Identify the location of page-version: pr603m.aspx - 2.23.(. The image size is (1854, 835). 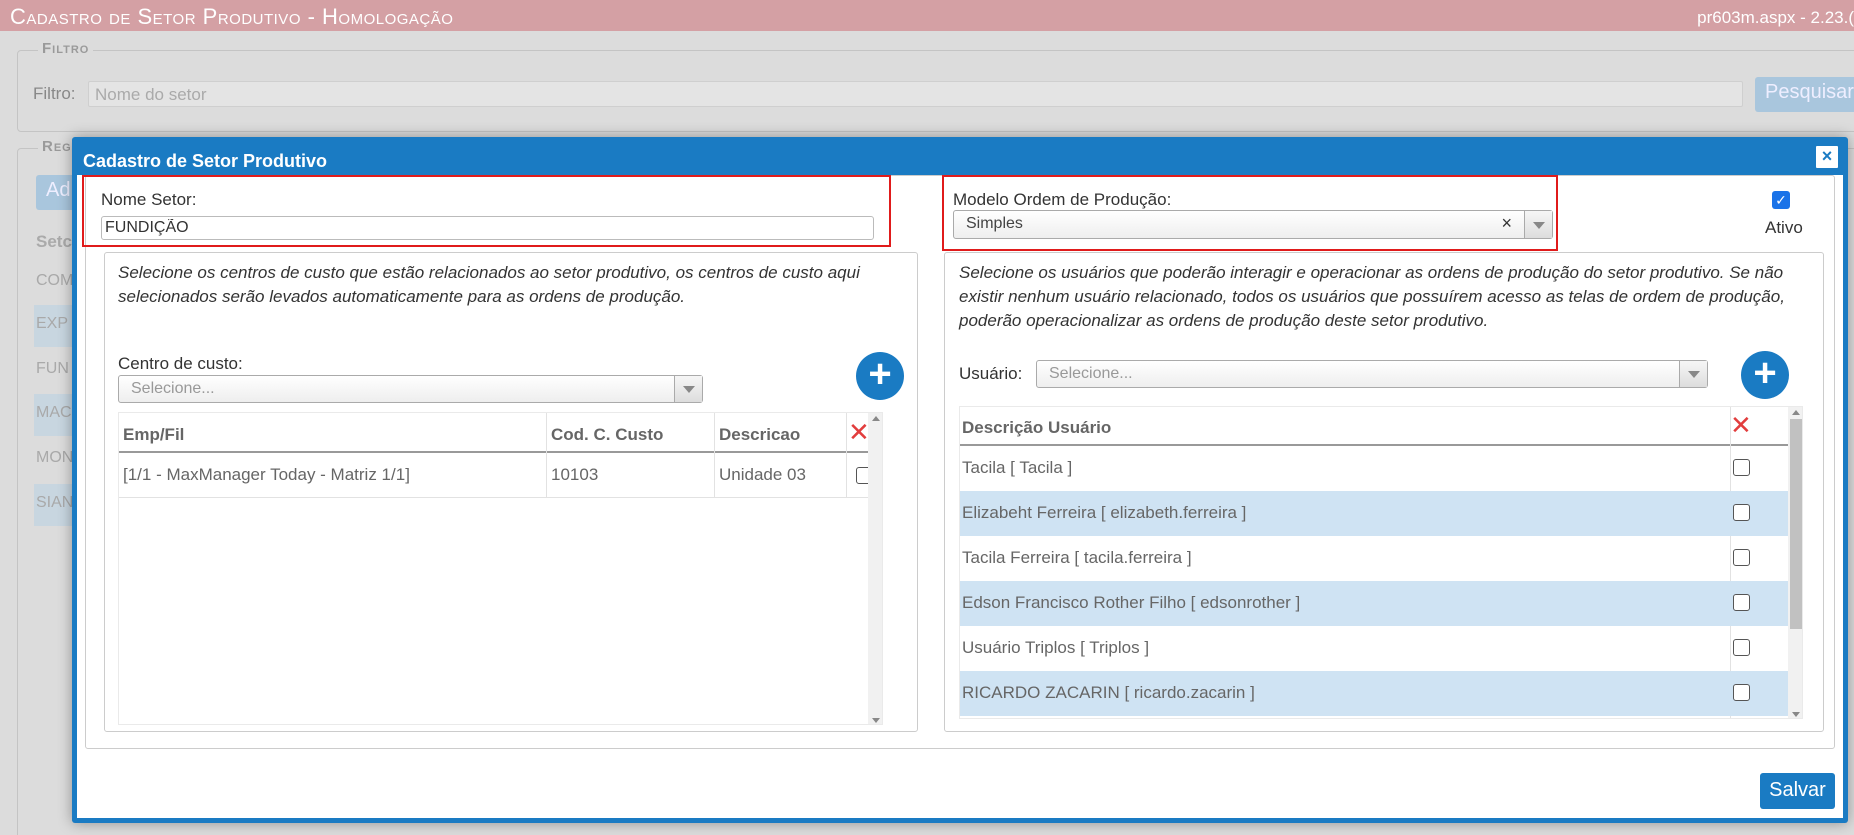
(1775, 17).